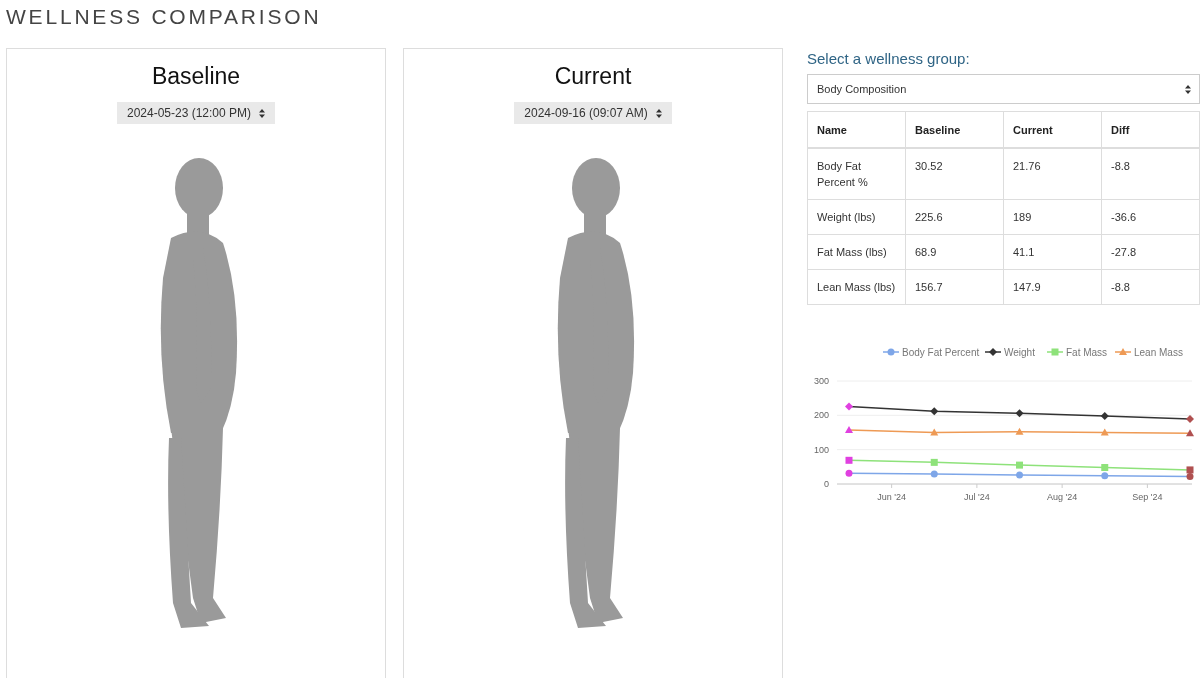 Image resolution: width=1200 pixels, height=678 pixels. Describe the element at coordinates (1052, 252) in the screenshot. I see `table-cell: 41.1` at that location.